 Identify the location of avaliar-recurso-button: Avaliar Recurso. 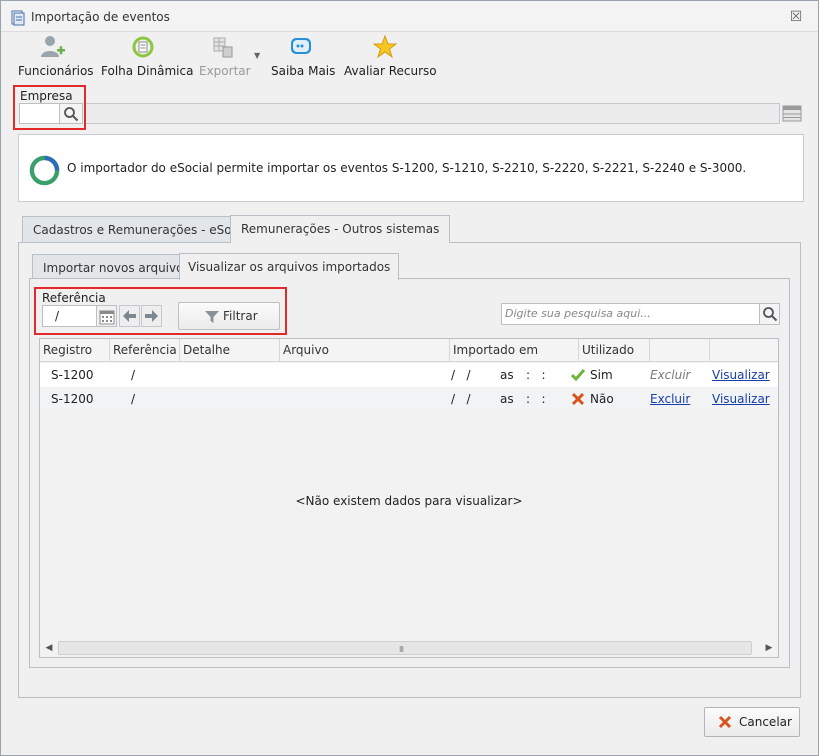
(390, 57).